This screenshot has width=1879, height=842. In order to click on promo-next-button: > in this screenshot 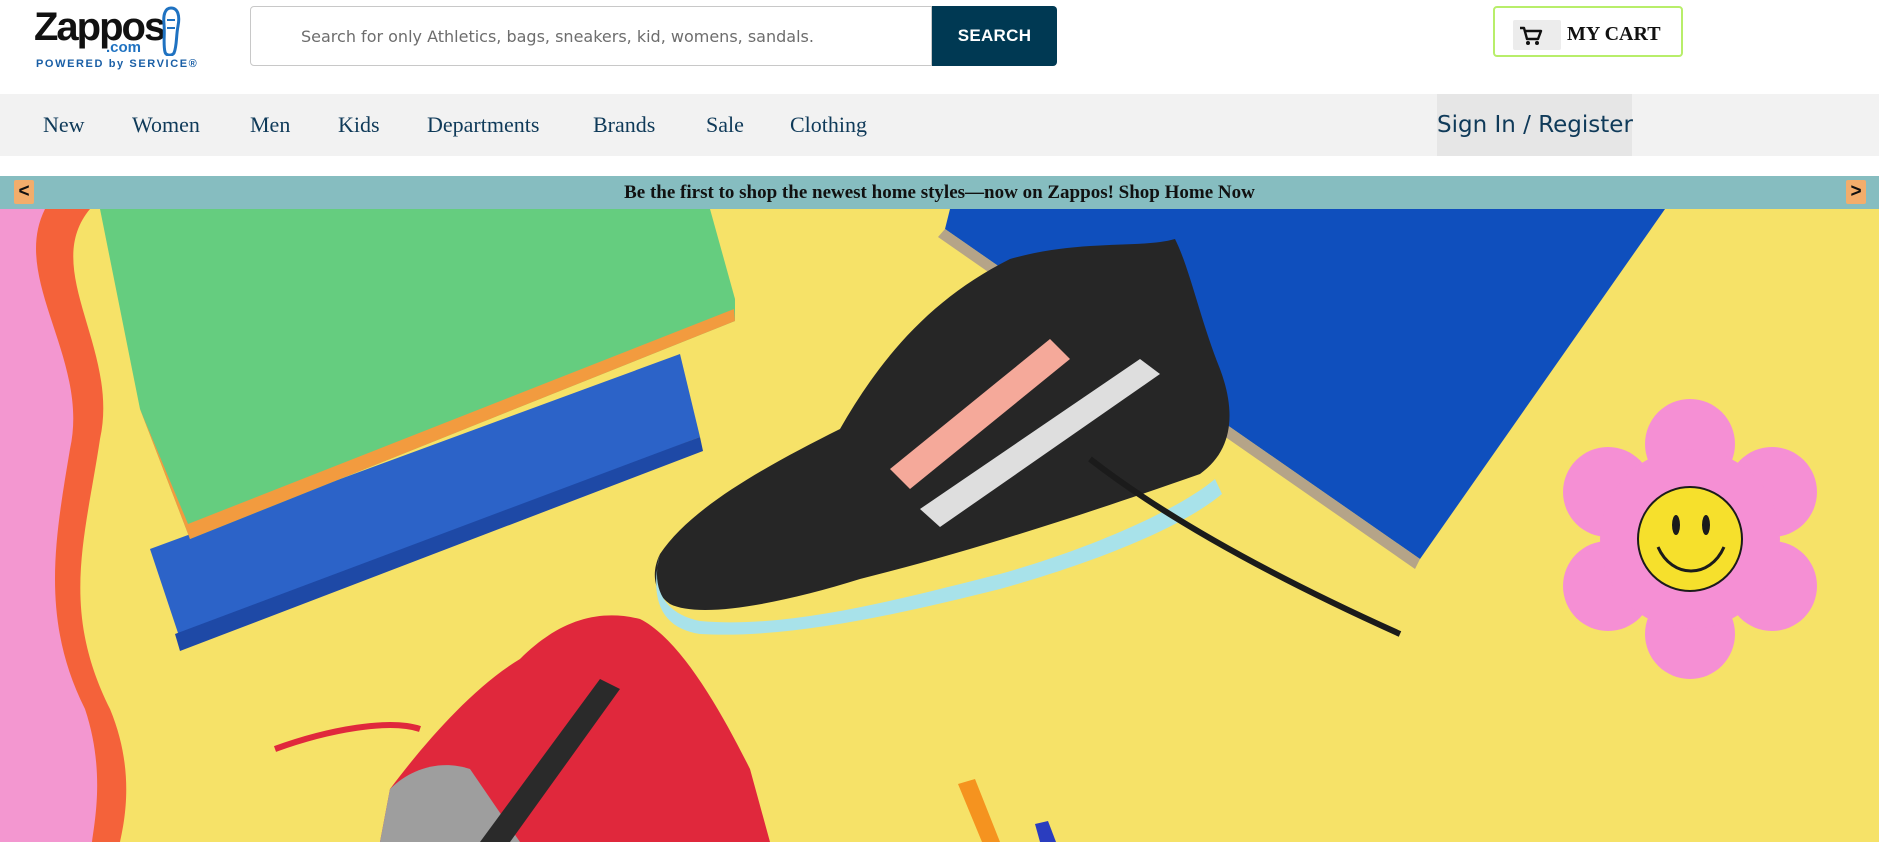, I will do `click(1856, 192)`.